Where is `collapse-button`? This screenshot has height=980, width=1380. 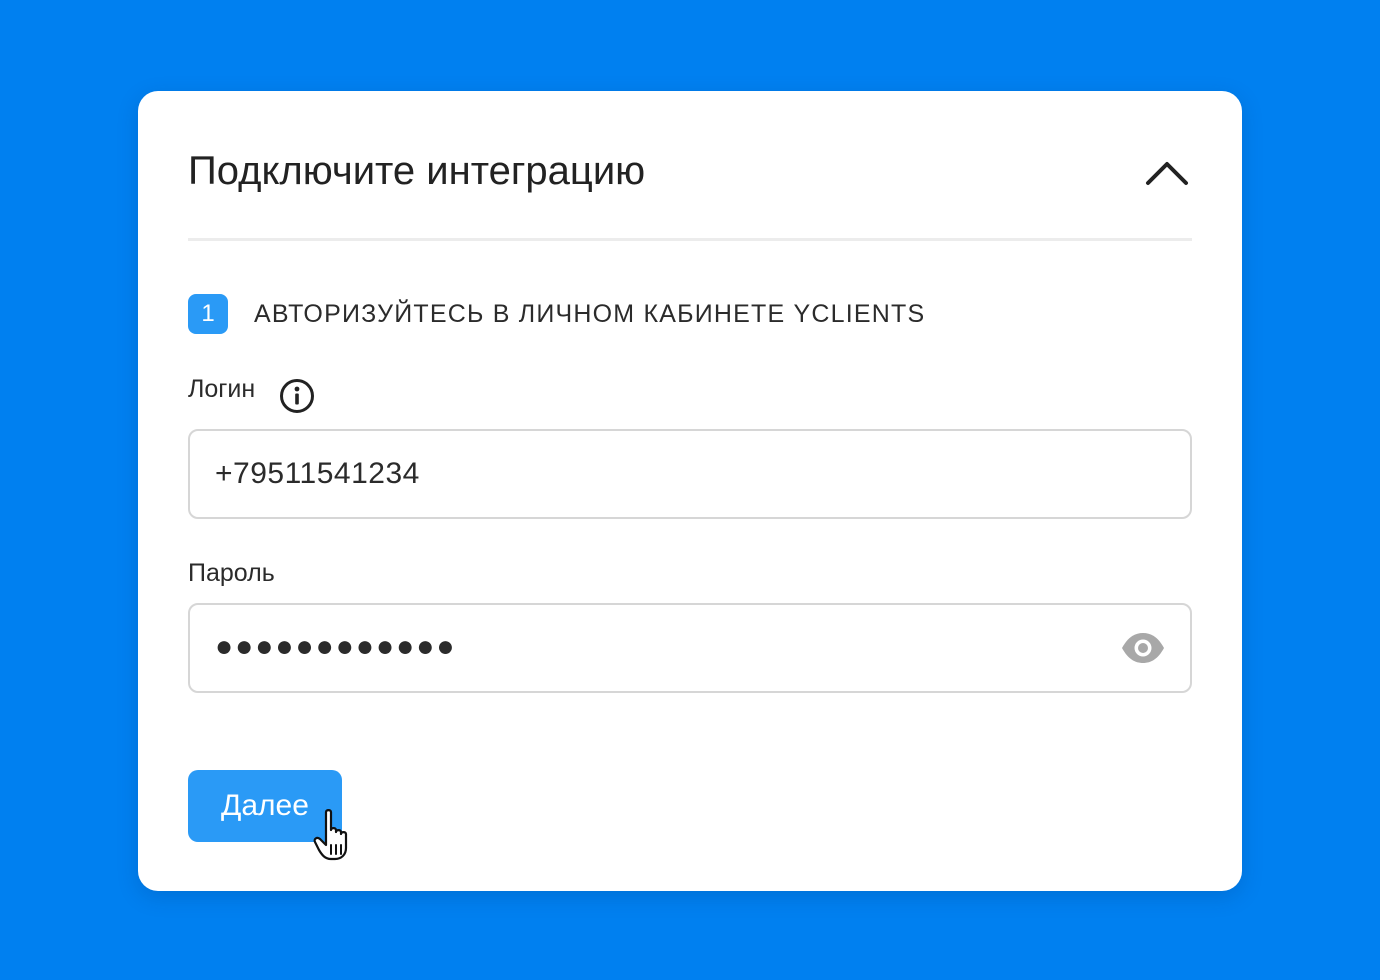 collapse-button is located at coordinates (1167, 173).